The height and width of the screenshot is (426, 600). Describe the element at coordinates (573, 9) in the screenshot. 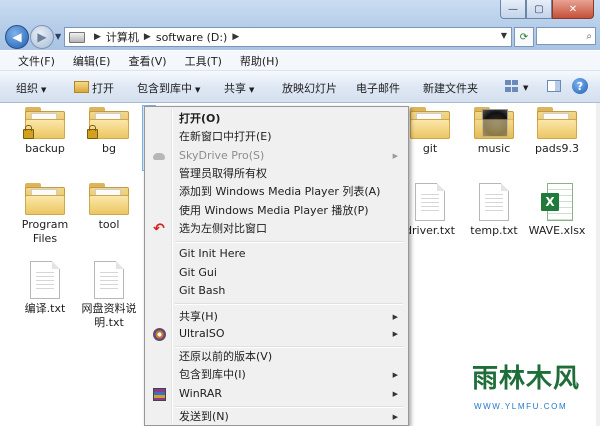

I see `close-button: ✕` at that location.